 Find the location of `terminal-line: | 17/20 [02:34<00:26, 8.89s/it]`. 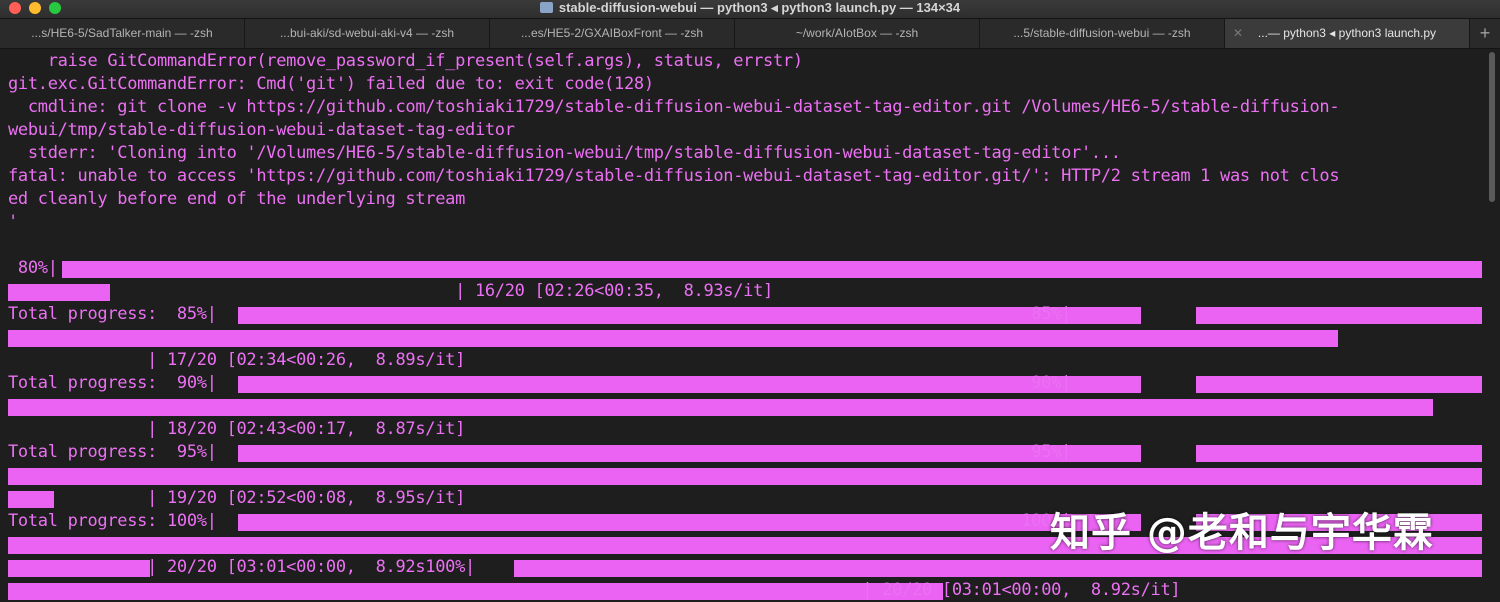

terminal-line: | 17/20 [02:34<00:26, 8.89s/it] is located at coordinates (236, 360).